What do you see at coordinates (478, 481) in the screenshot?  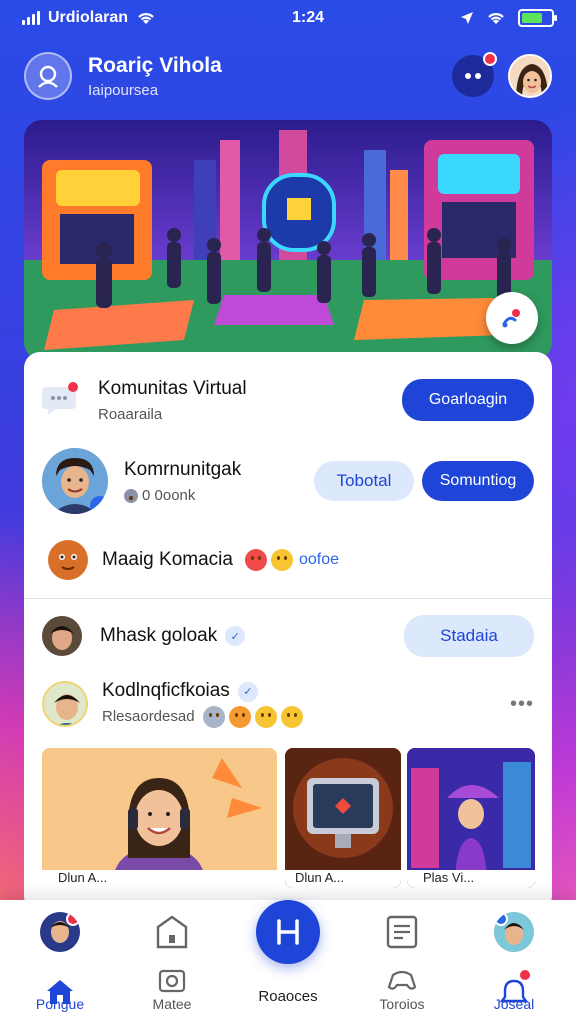 I see `search-community-button: Somuntiog` at bounding box center [478, 481].